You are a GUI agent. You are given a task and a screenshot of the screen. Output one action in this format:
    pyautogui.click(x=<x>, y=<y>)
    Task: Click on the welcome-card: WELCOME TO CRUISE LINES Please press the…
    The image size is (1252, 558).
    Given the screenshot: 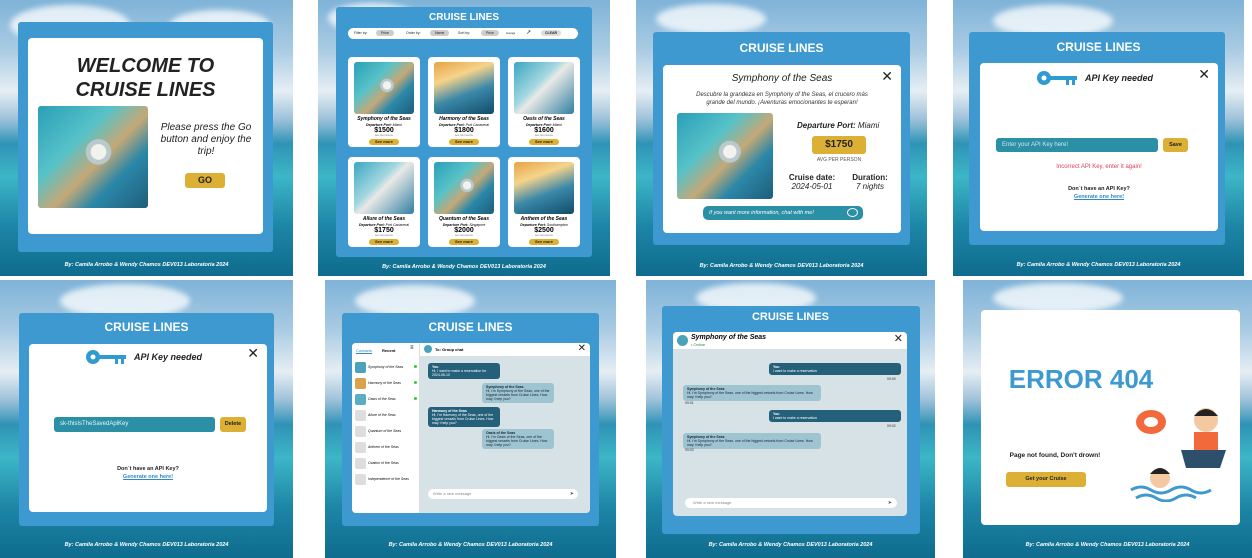 What is the action you would take?
    pyautogui.click(x=145, y=136)
    